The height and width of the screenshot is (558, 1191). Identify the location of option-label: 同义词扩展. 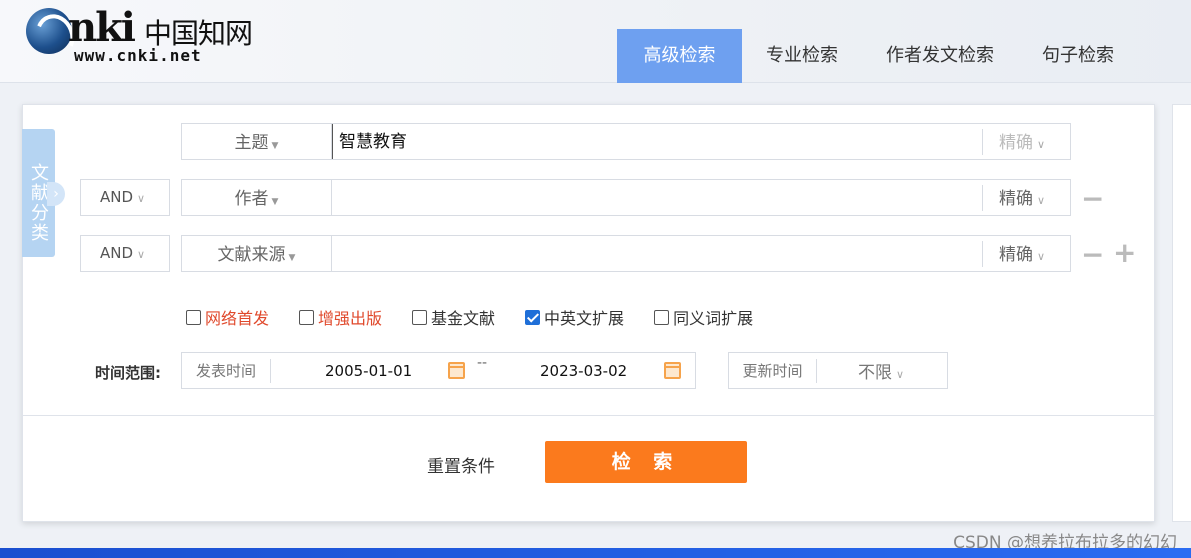
(713, 318).